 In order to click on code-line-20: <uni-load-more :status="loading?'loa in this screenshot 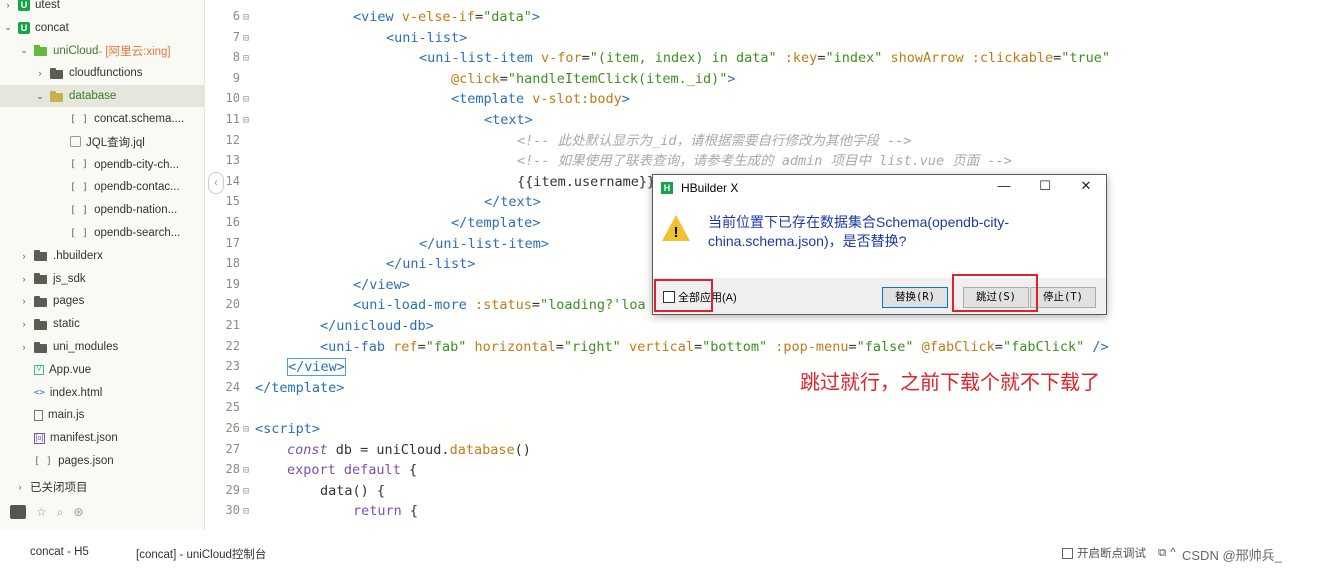, I will do `click(499, 305)`.